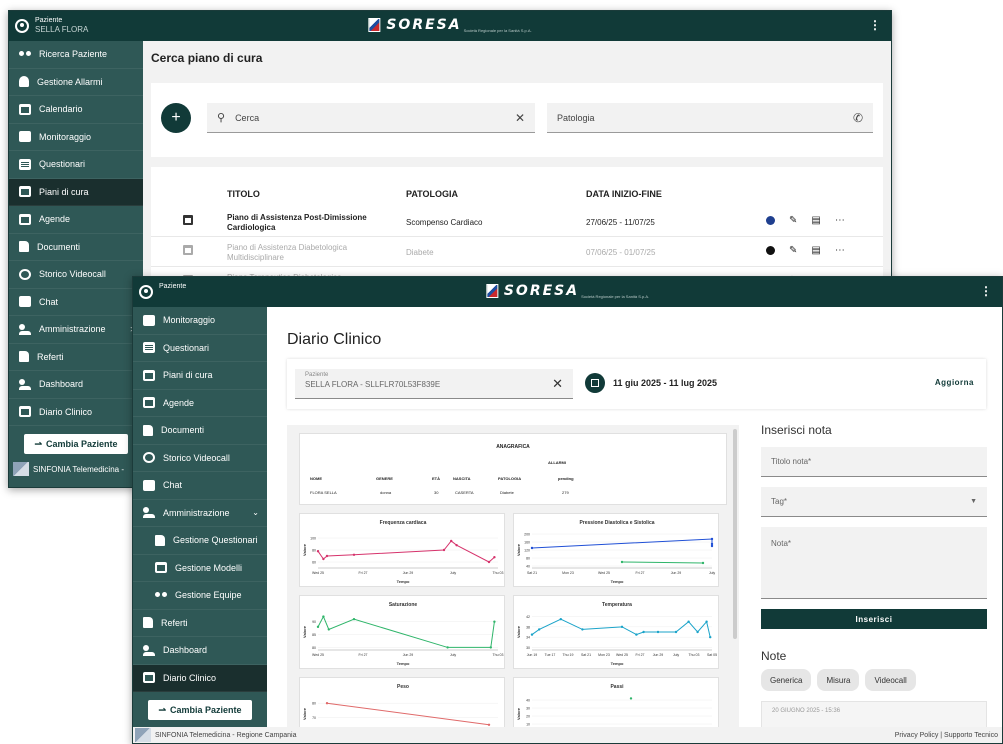  I want to click on patologia-input: Patologia ✆, so click(710, 118).